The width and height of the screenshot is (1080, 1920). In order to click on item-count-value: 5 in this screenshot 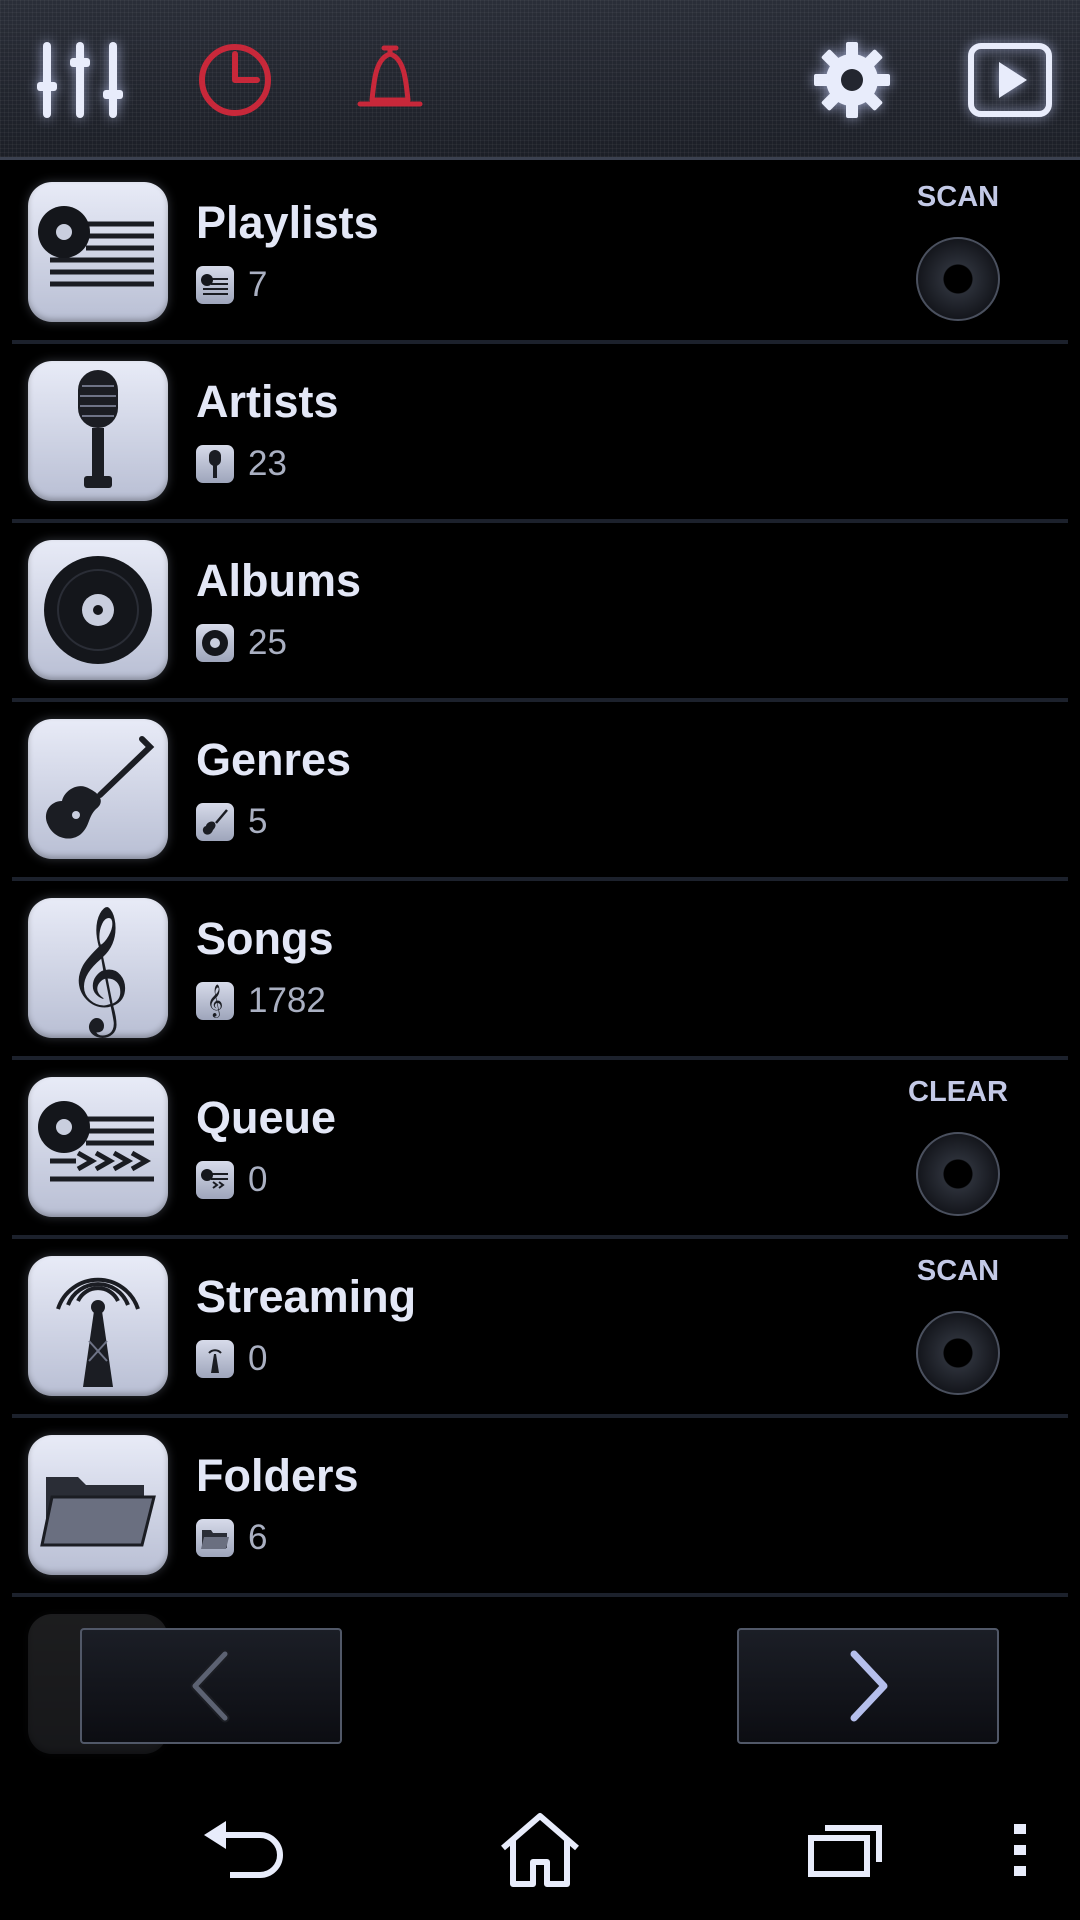, I will do `click(258, 821)`.